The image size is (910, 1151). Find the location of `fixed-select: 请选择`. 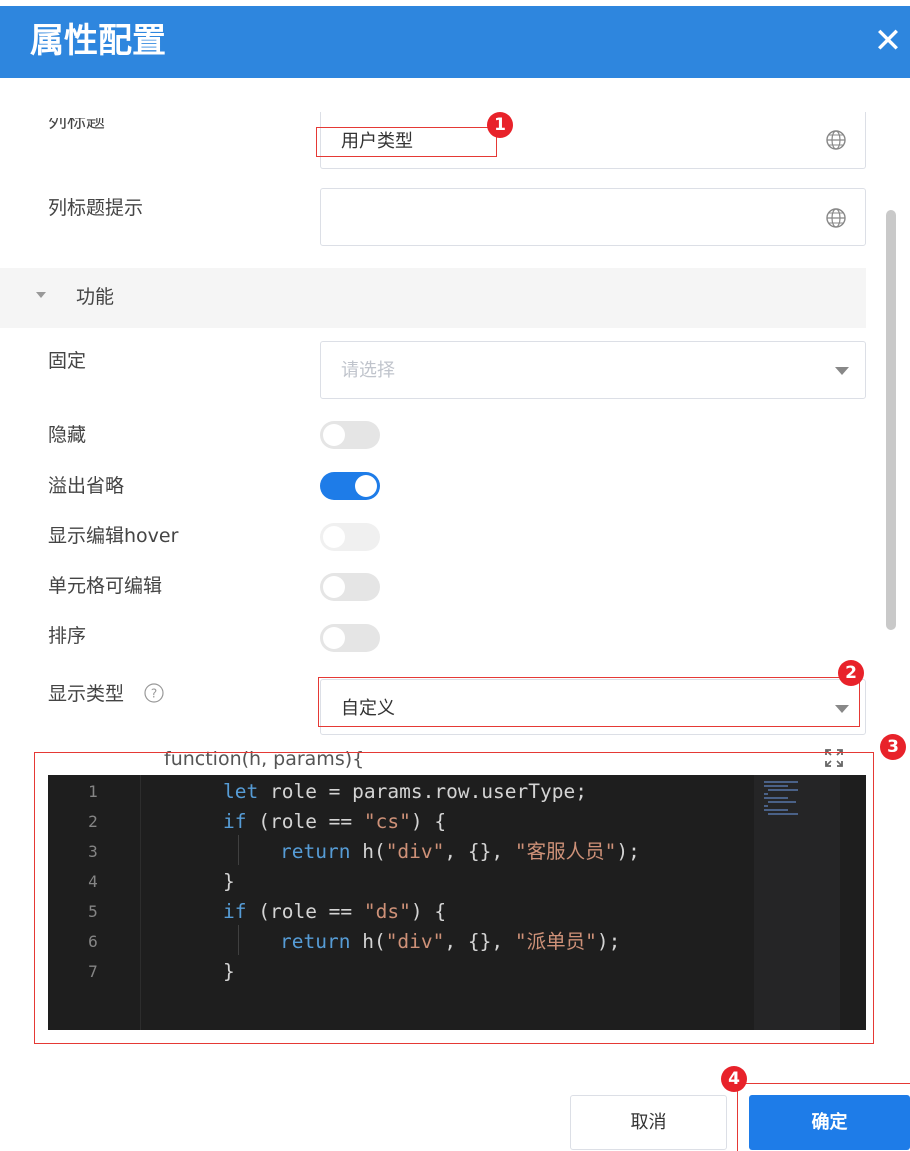

fixed-select: 请选择 is located at coordinates (593, 370).